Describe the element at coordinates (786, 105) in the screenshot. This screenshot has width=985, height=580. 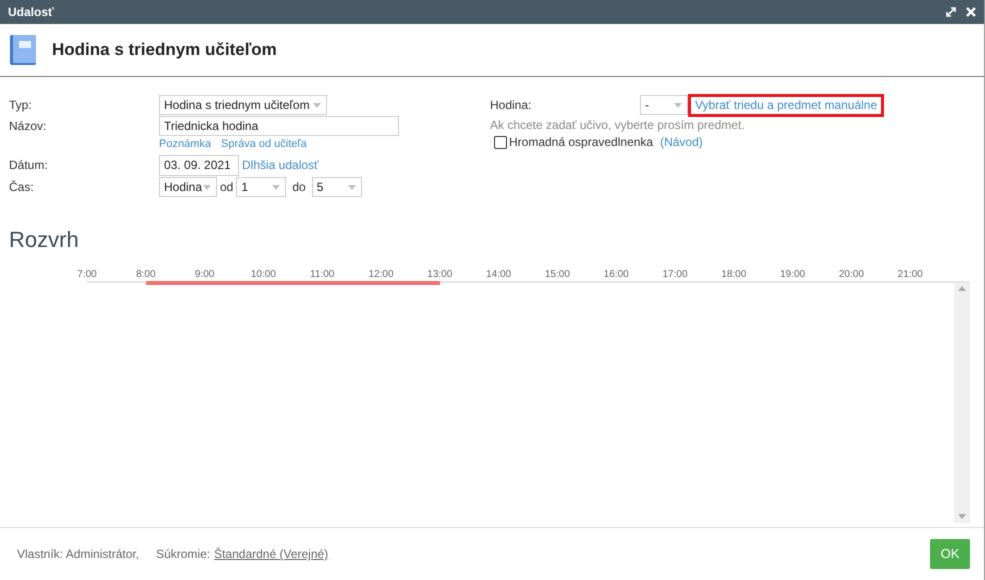
I see `manual-select-link: Vybrať triedu a predmet manuálne` at that location.